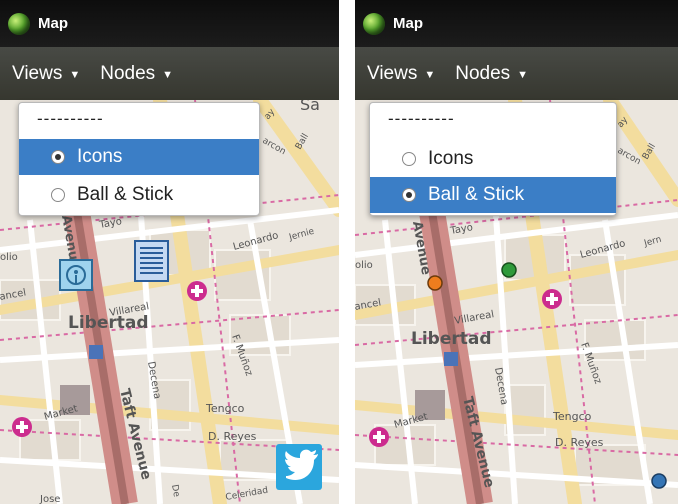  What do you see at coordinates (659, 481) in the screenshot?
I see `blue-ball-node` at bounding box center [659, 481].